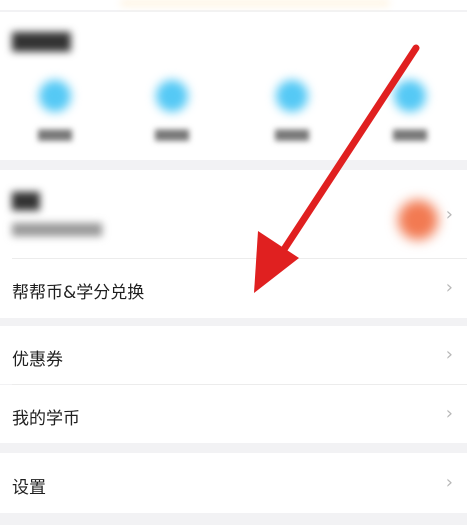 This screenshot has width=467, height=525. I want to click on top-strip, so click(233, 5).